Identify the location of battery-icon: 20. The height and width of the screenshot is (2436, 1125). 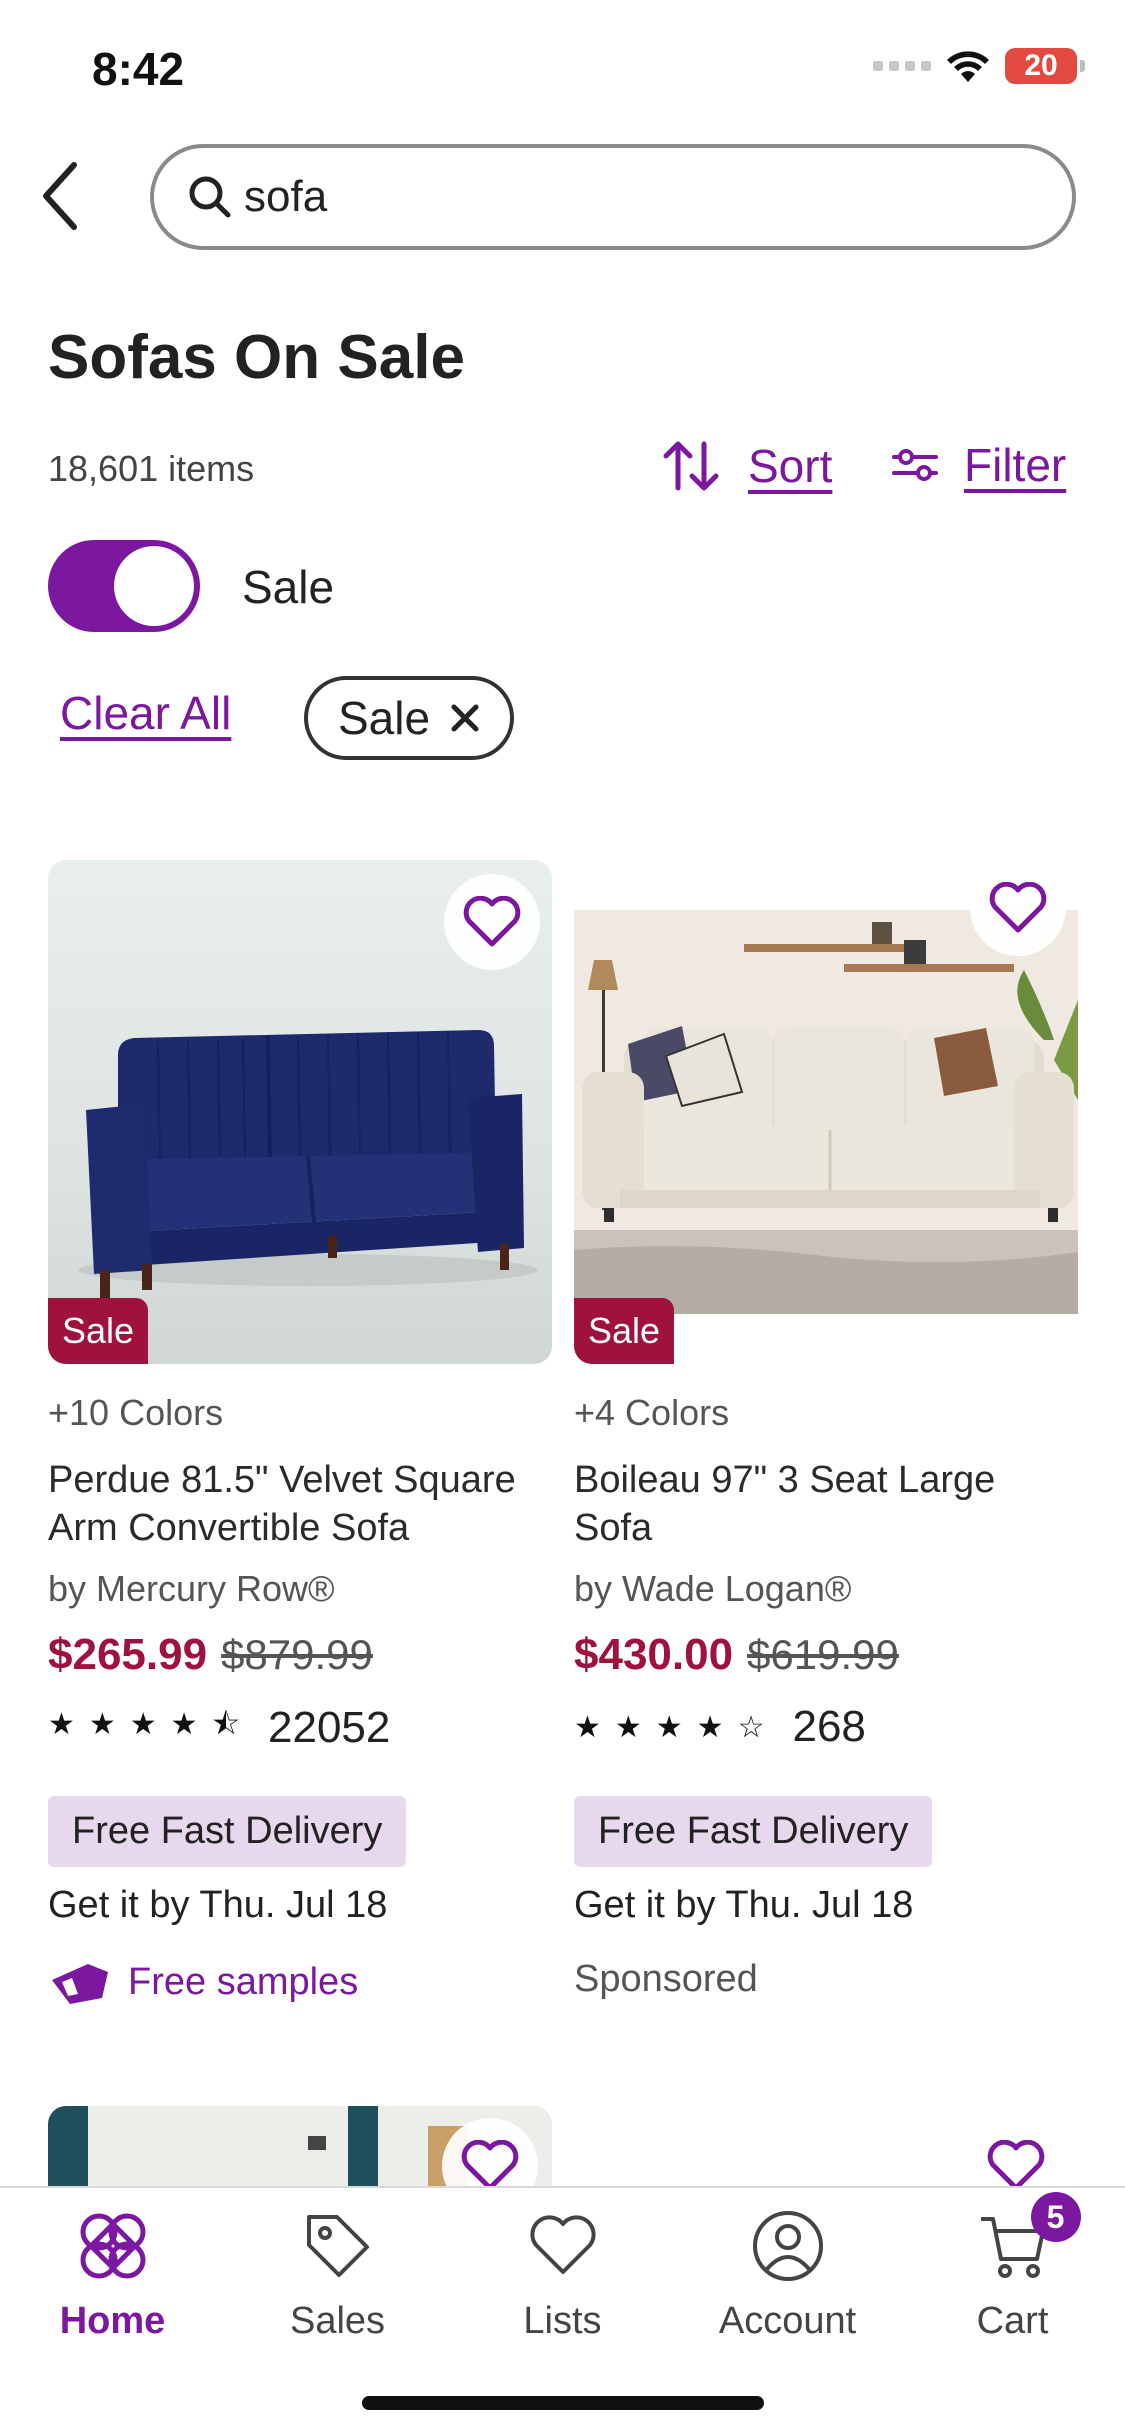
(1045, 66).